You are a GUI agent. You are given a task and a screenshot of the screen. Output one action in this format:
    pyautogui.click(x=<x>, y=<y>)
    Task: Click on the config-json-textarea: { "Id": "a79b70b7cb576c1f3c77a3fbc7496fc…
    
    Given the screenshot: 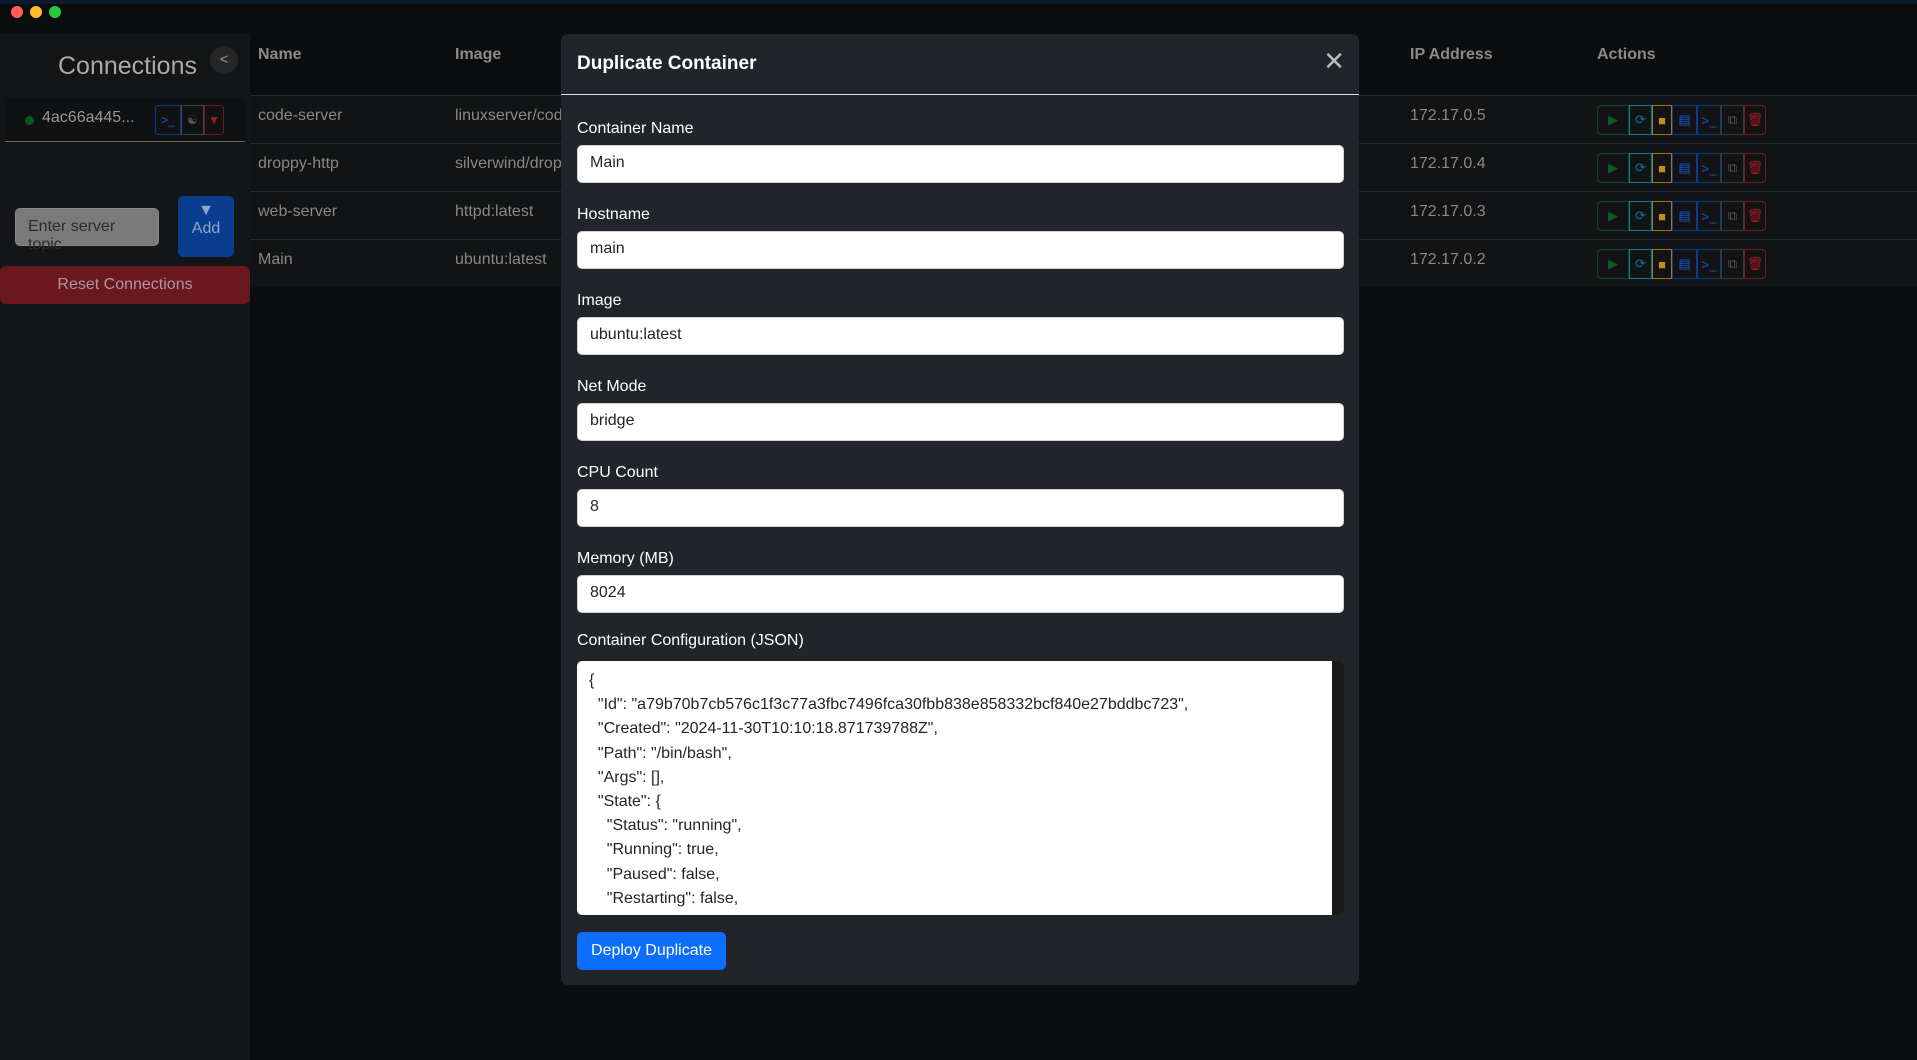 What is the action you would take?
    pyautogui.click(x=960, y=788)
    